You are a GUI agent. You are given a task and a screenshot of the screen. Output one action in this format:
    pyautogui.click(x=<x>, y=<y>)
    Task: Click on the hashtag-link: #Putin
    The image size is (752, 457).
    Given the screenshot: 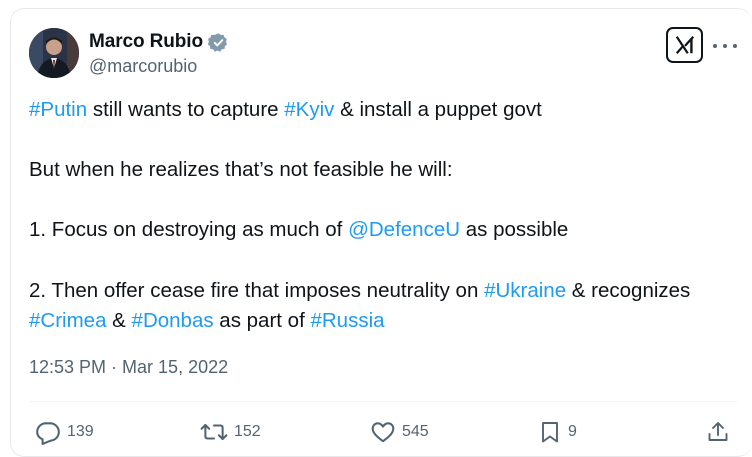 What is the action you would take?
    pyautogui.click(x=58, y=109)
    